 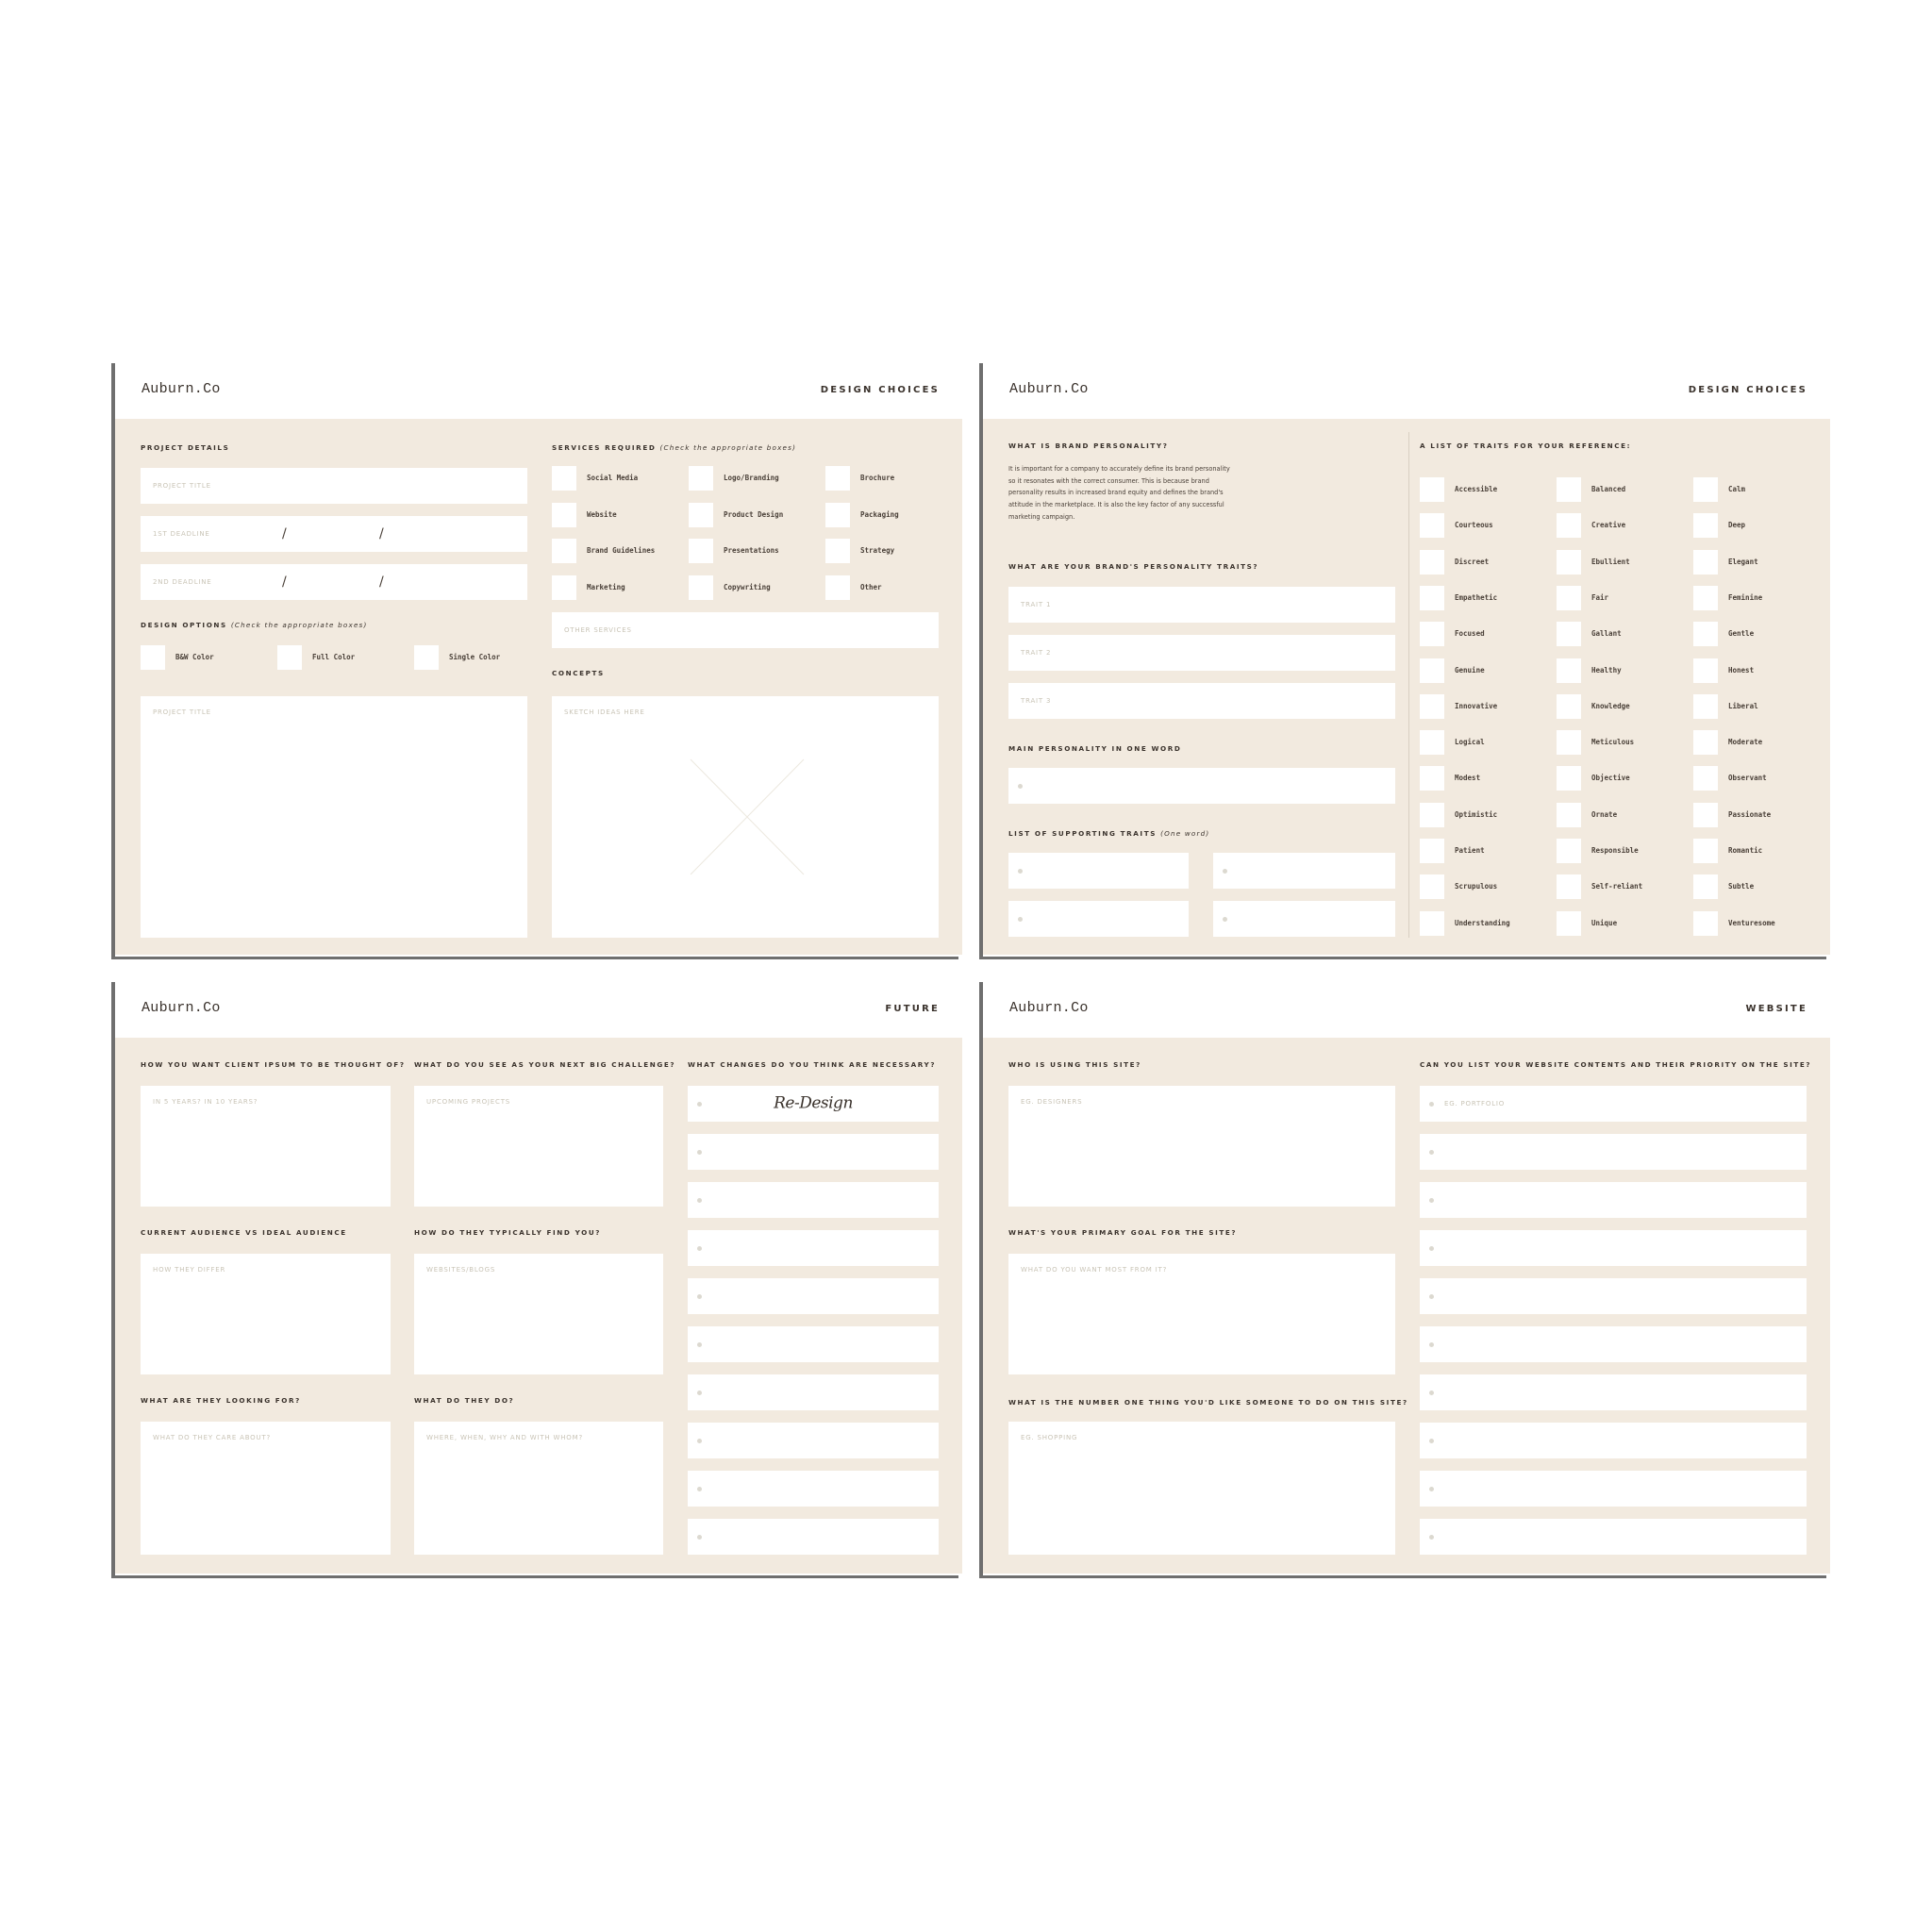 What do you see at coordinates (334, 817) in the screenshot?
I see `project-notes-area: PROJECT TITLE` at bounding box center [334, 817].